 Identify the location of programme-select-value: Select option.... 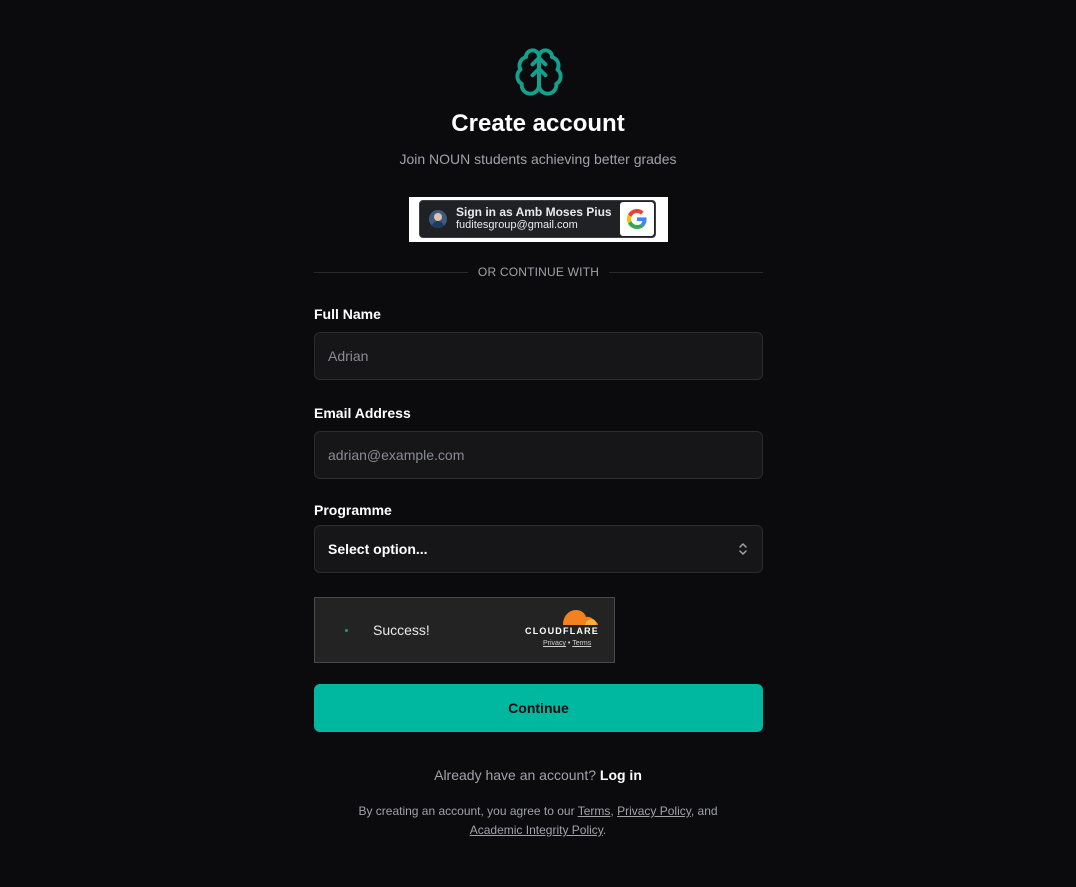
(378, 549).